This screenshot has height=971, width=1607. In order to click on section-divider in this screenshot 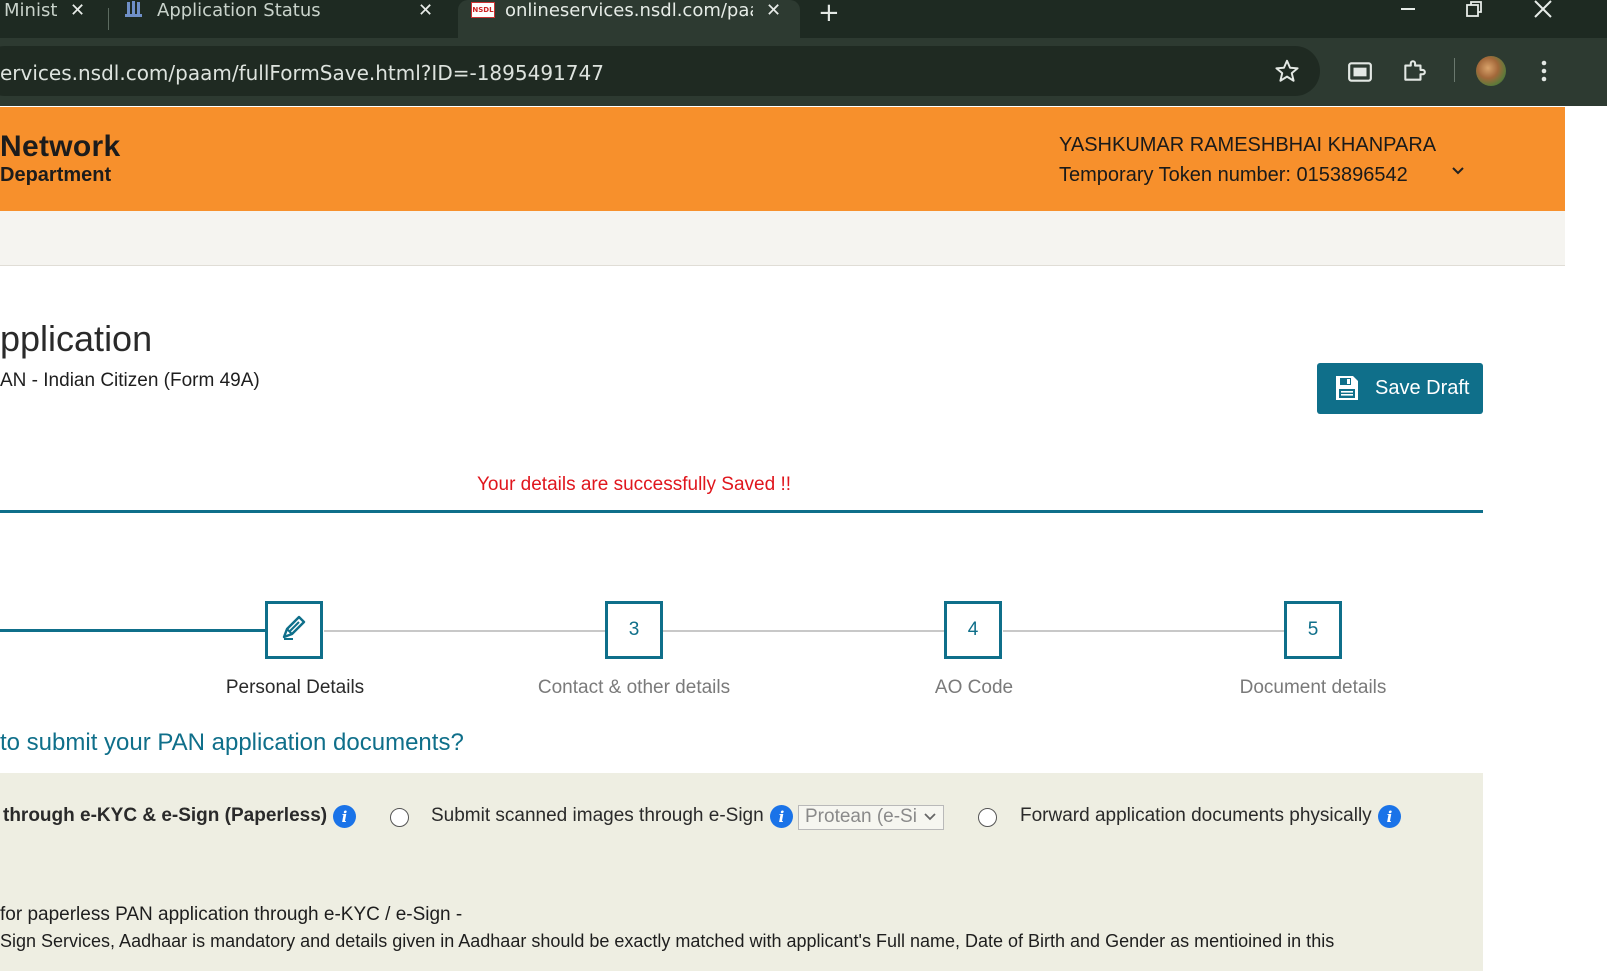, I will do `click(741, 511)`.